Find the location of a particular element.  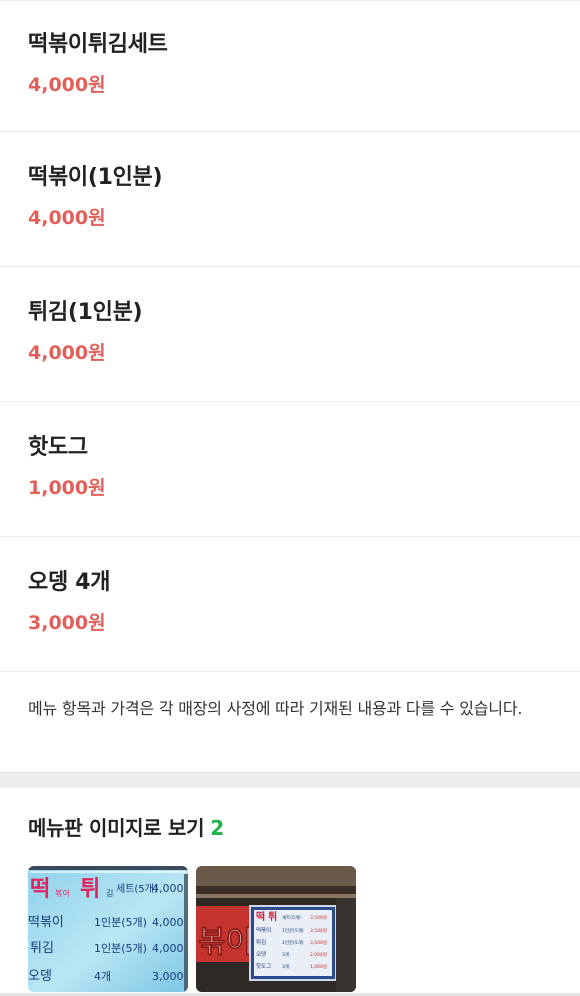

photo1-row4-price: 3,000 is located at coordinates (168, 976).